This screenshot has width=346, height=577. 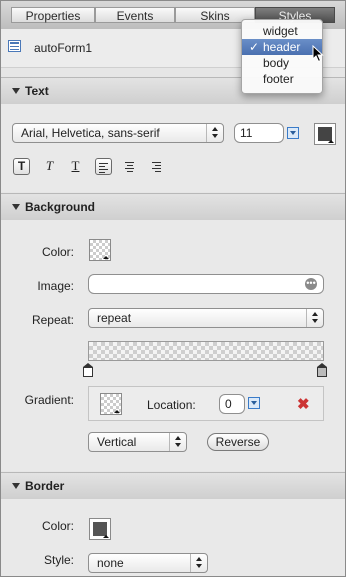 What do you see at coordinates (90, 133) in the screenshot?
I see `font-family-value: Arial, Helvetica, sans-serif` at bounding box center [90, 133].